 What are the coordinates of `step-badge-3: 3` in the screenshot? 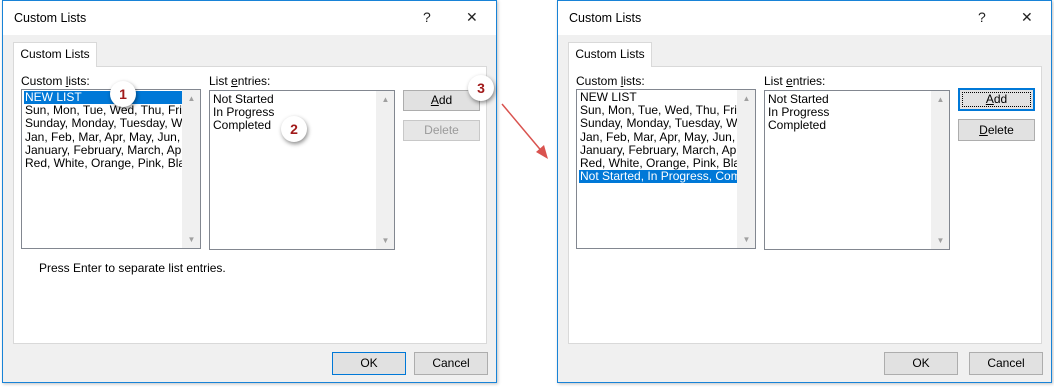 It's located at (481, 88).